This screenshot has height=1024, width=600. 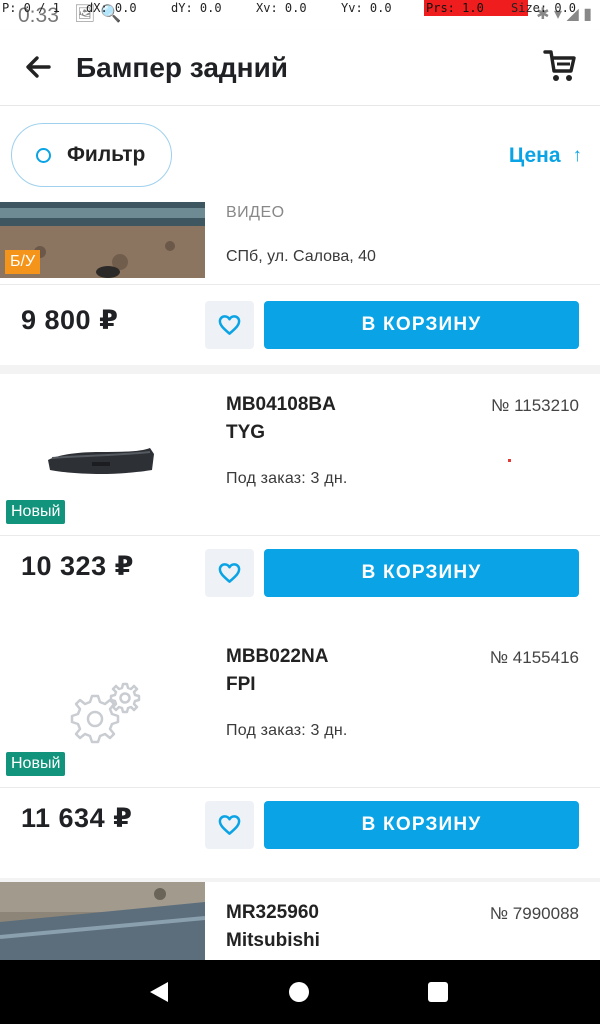 I want to click on product-sku: MB04108BA, so click(x=281, y=404).